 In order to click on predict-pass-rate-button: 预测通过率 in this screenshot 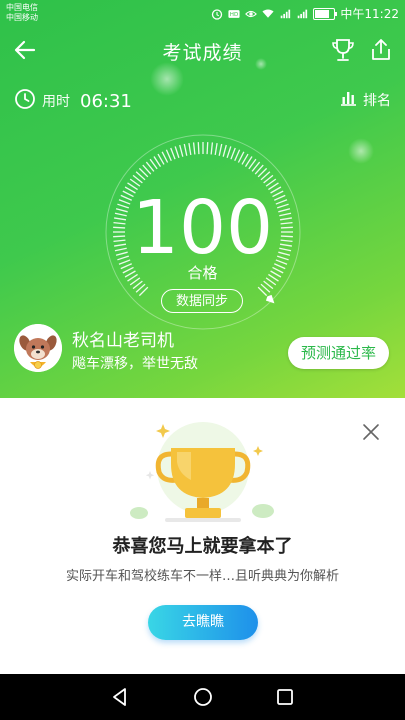, I will do `click(338, 353)`.